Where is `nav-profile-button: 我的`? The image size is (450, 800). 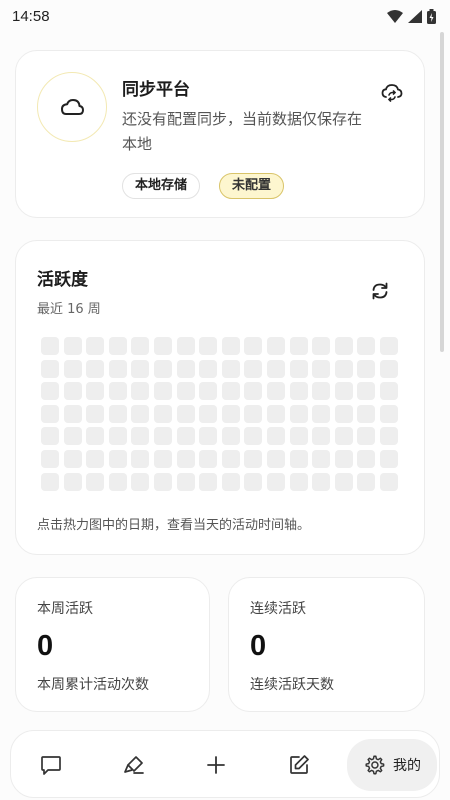 nav-profile-button: 我的 is located at coordinates (392, 765).